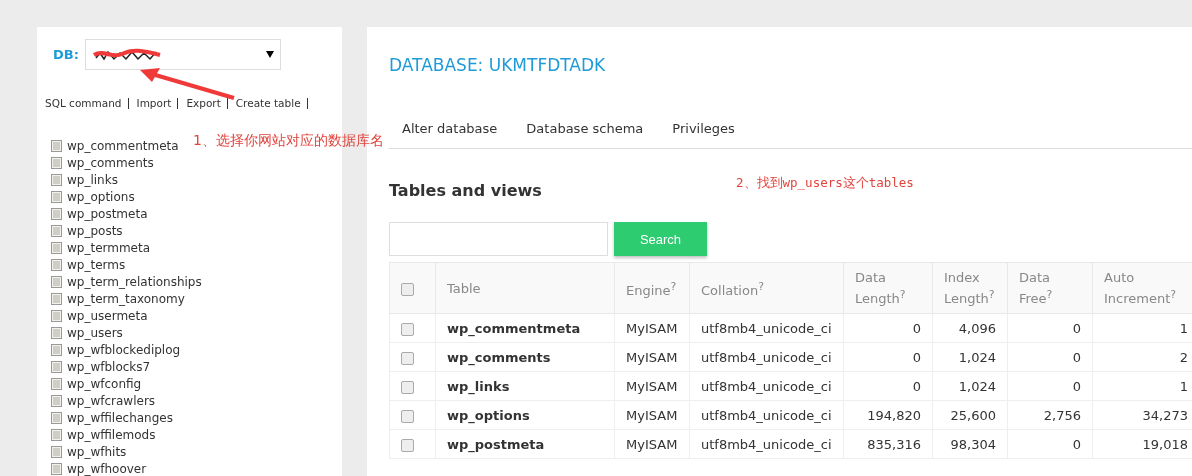  I want to click on table-cell: 2,756, so click(1050, 415).